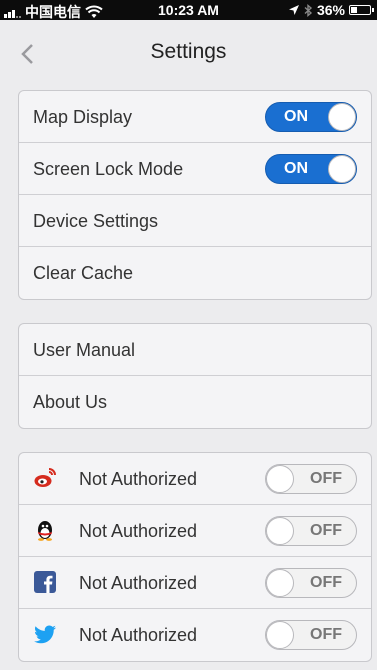  What do you see at coordinates (83, 273) in the screenshot?
I see `clear-cache-label: Clear Cache` at bounding box center [83, 273].